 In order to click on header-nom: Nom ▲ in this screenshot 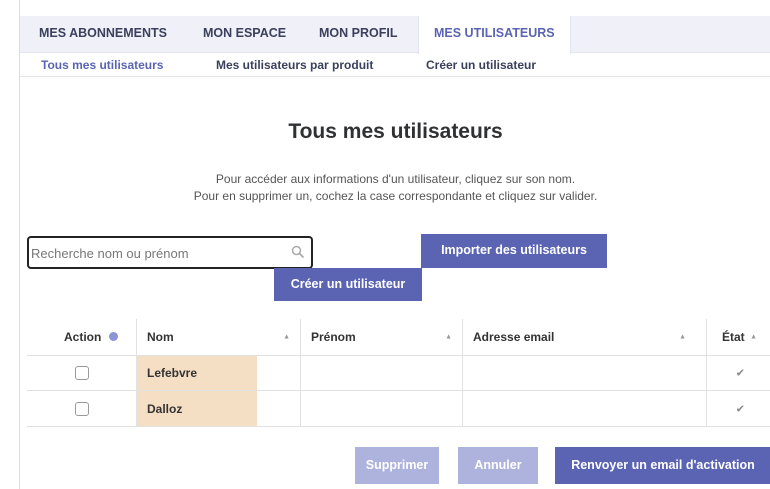, I will do `click(219, 337)`.